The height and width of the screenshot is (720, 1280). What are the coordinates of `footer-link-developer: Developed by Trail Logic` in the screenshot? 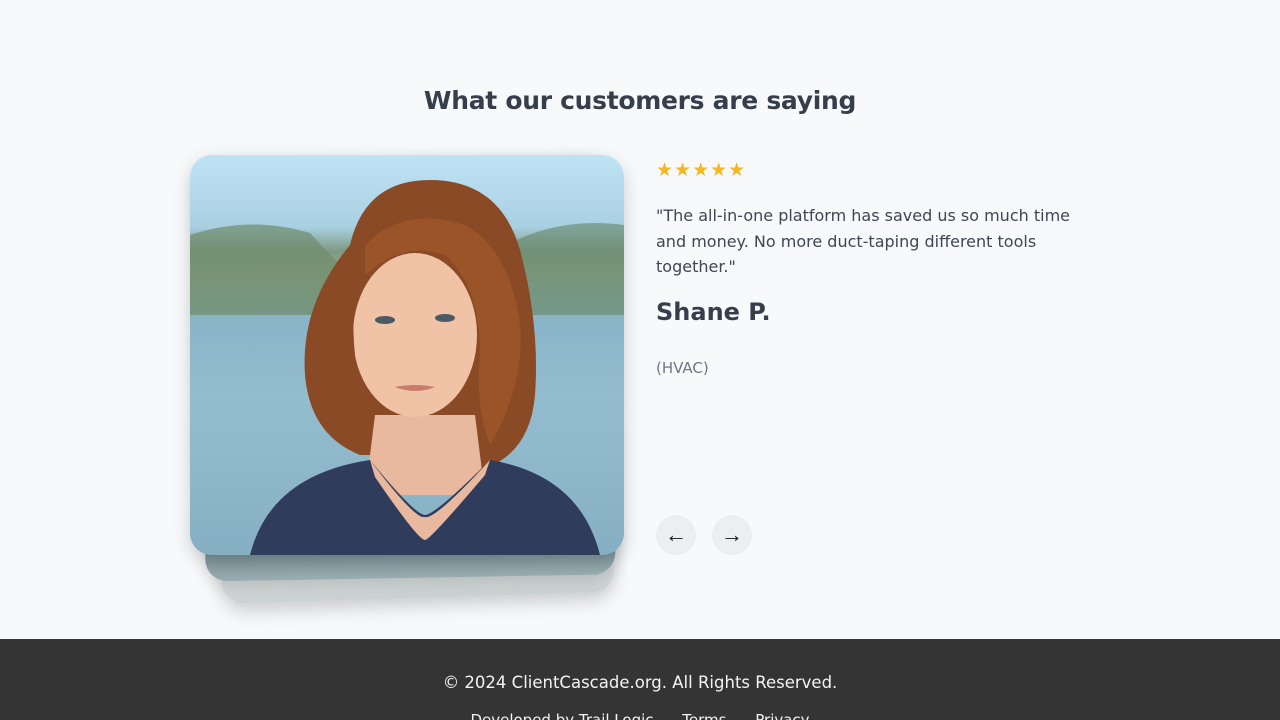 It's located at (561, 715).